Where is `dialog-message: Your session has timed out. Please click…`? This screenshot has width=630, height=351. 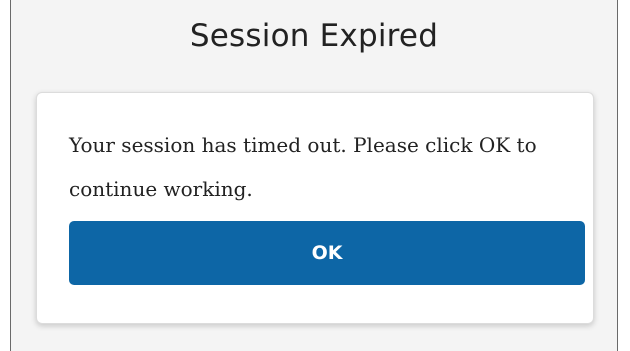 dialog-message: Your session has timed out. Please click… is located at coordinates (303, 167).